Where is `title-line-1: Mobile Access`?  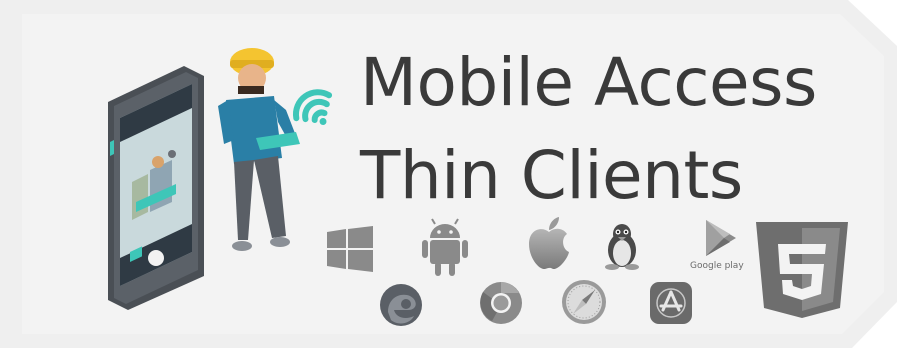 title-line-1: Mobile Access is located at coordinates (588, 82).